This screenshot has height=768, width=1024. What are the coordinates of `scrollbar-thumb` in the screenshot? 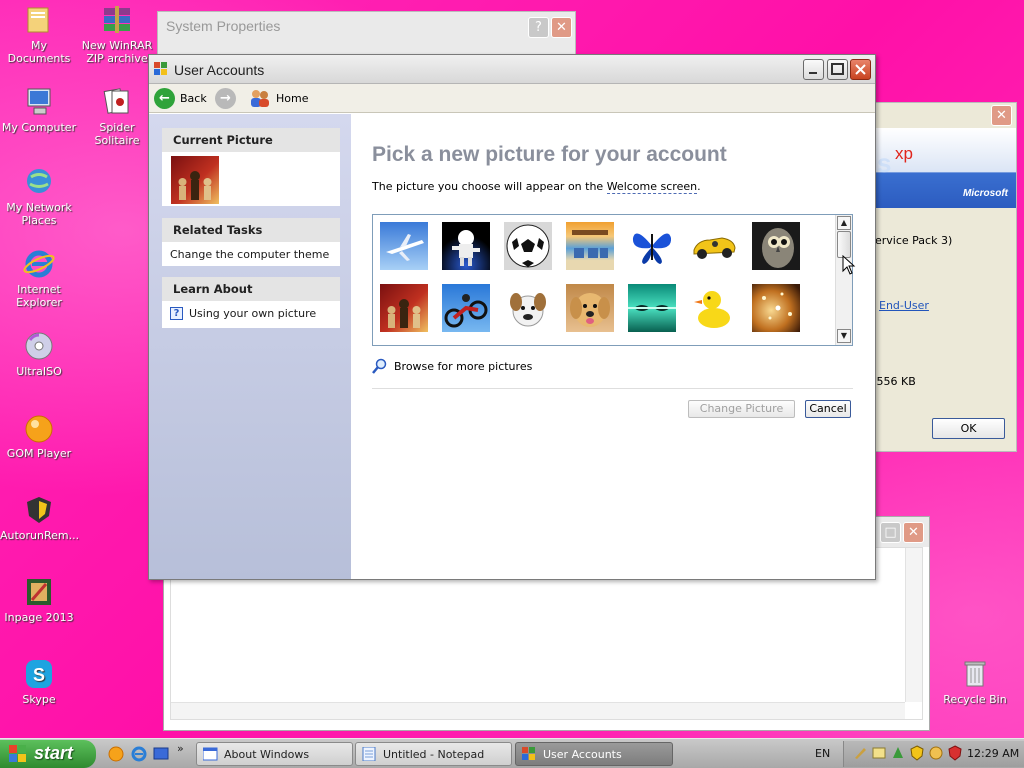 It's located at (844, 244).